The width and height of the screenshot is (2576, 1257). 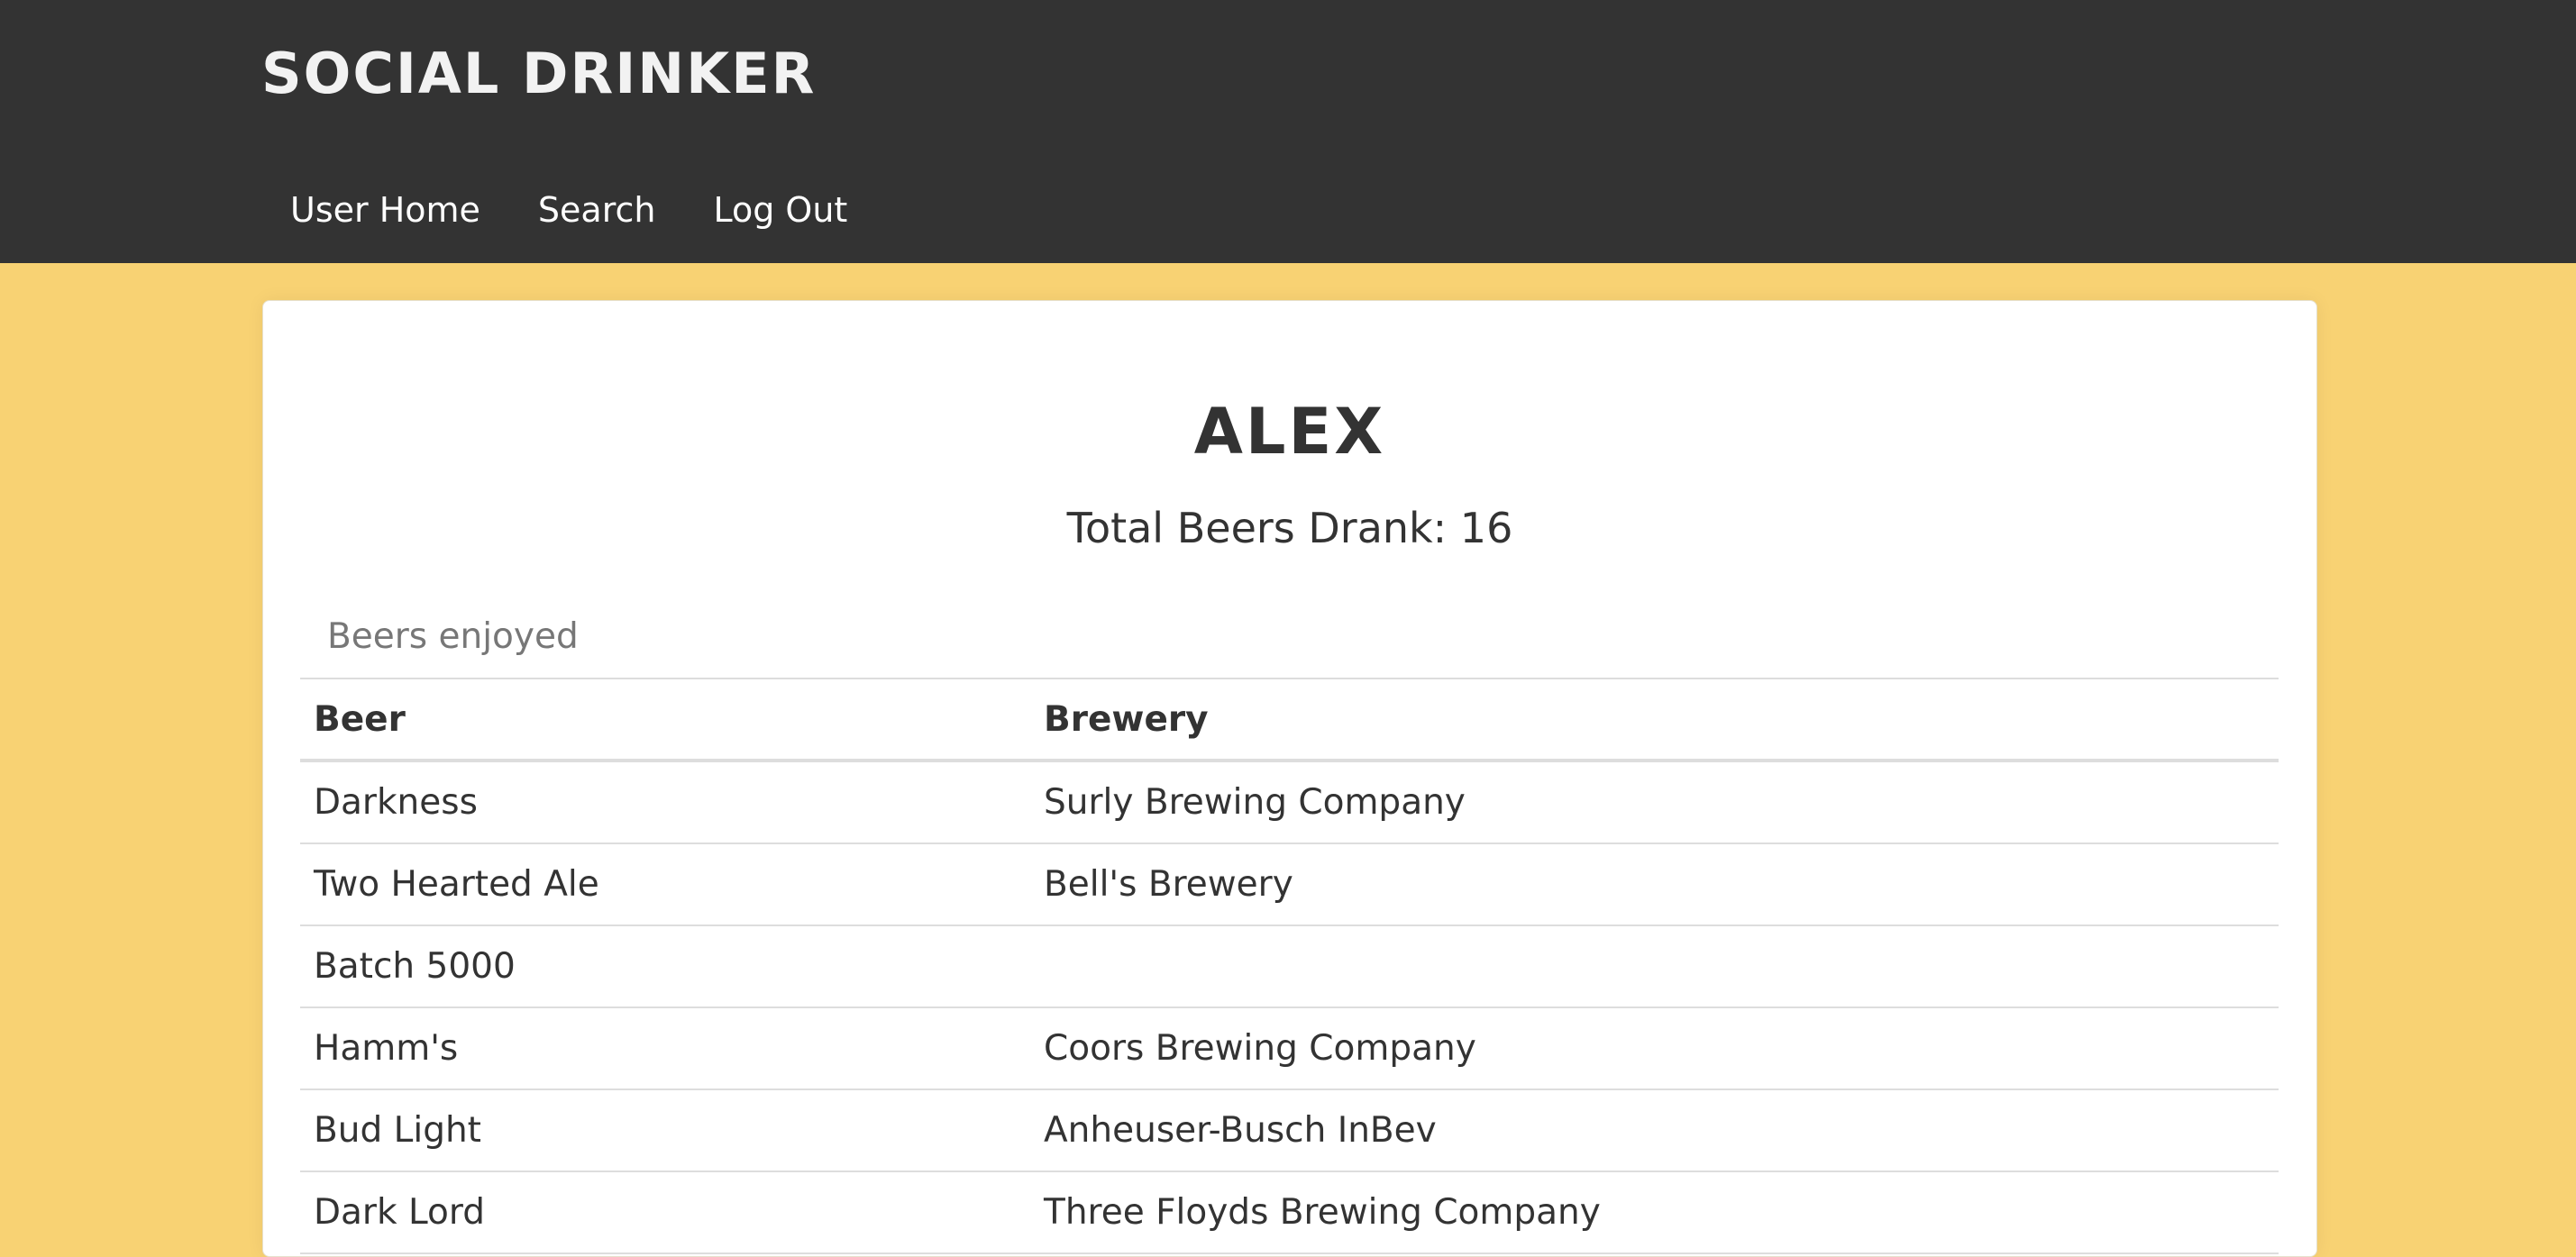 I want to click on table-row: Darkness Surly Brewing Company, so click(x=1289, y=802).